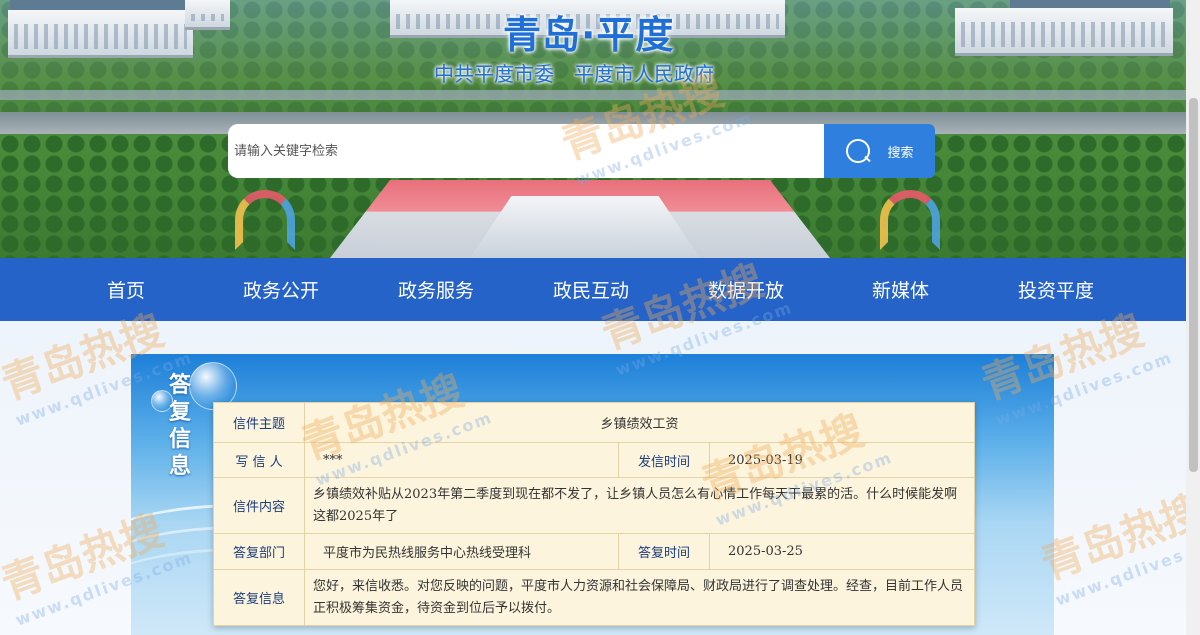  What do you see at coordinates (1193, 285) in the screenshot?
I see `scrollbar-thumb` at bounding box center [1193, 285].